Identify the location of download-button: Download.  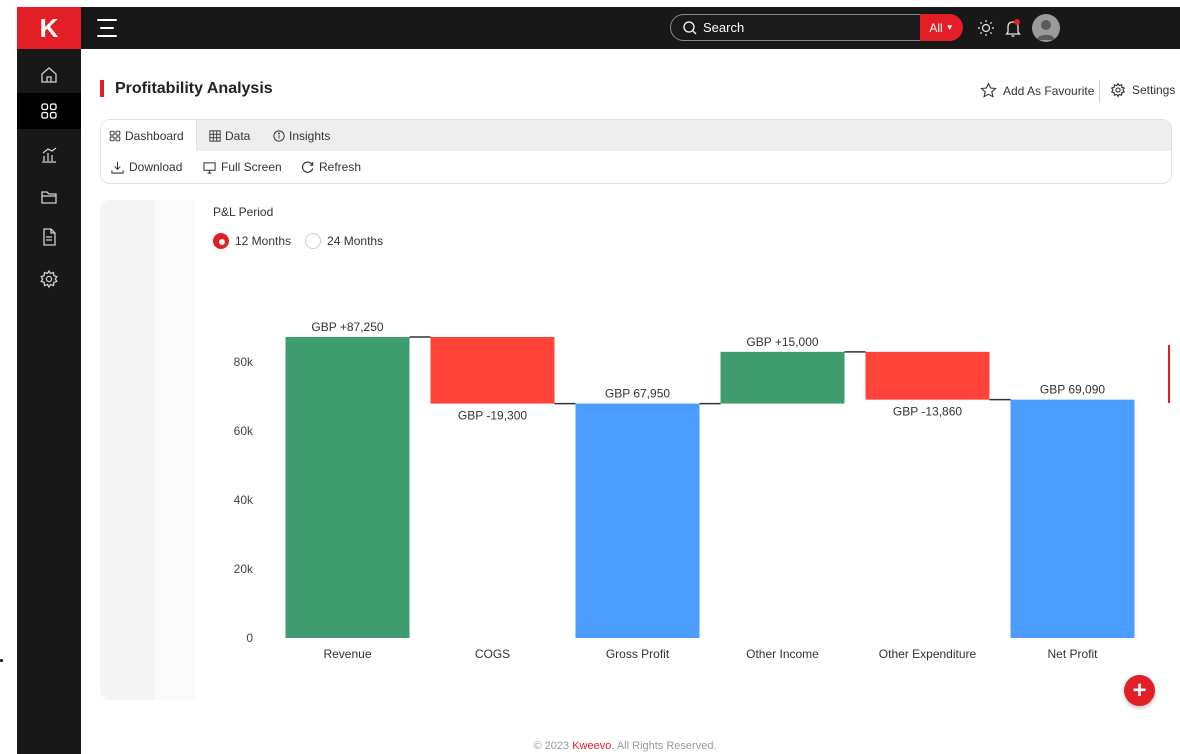
(146, 167).